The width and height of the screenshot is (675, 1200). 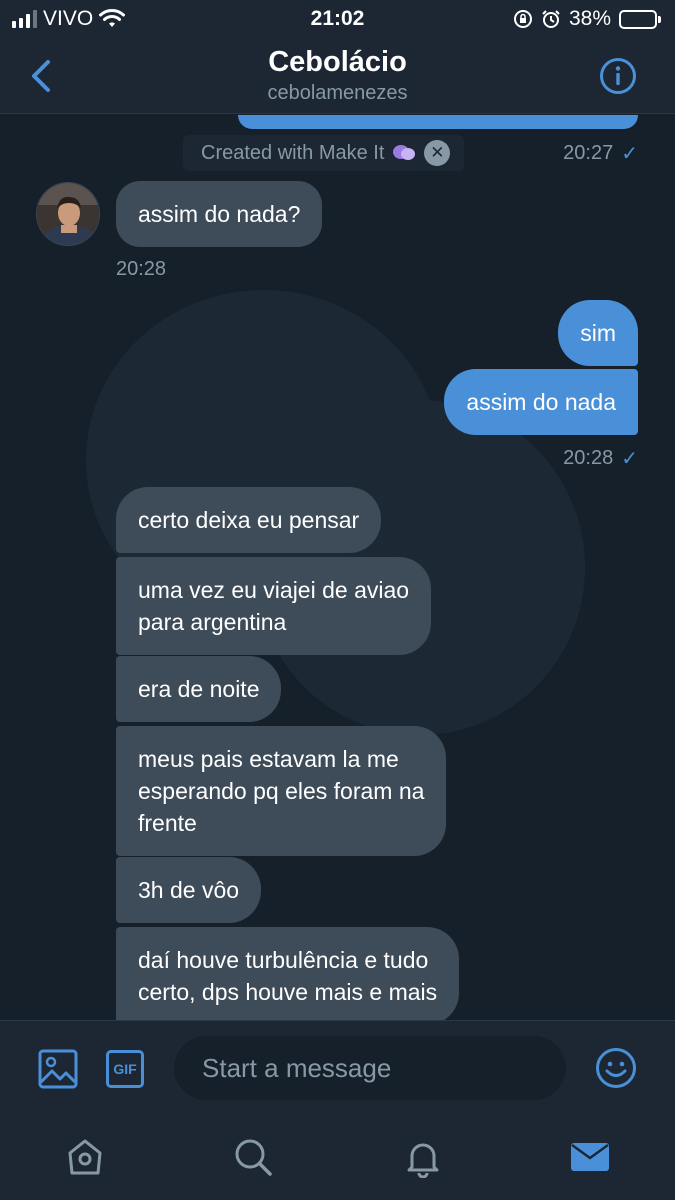 What do you see at coordinates (423, 1157) in the screenshot?
I see `bell-icon` at bounding box center [423, 1157].